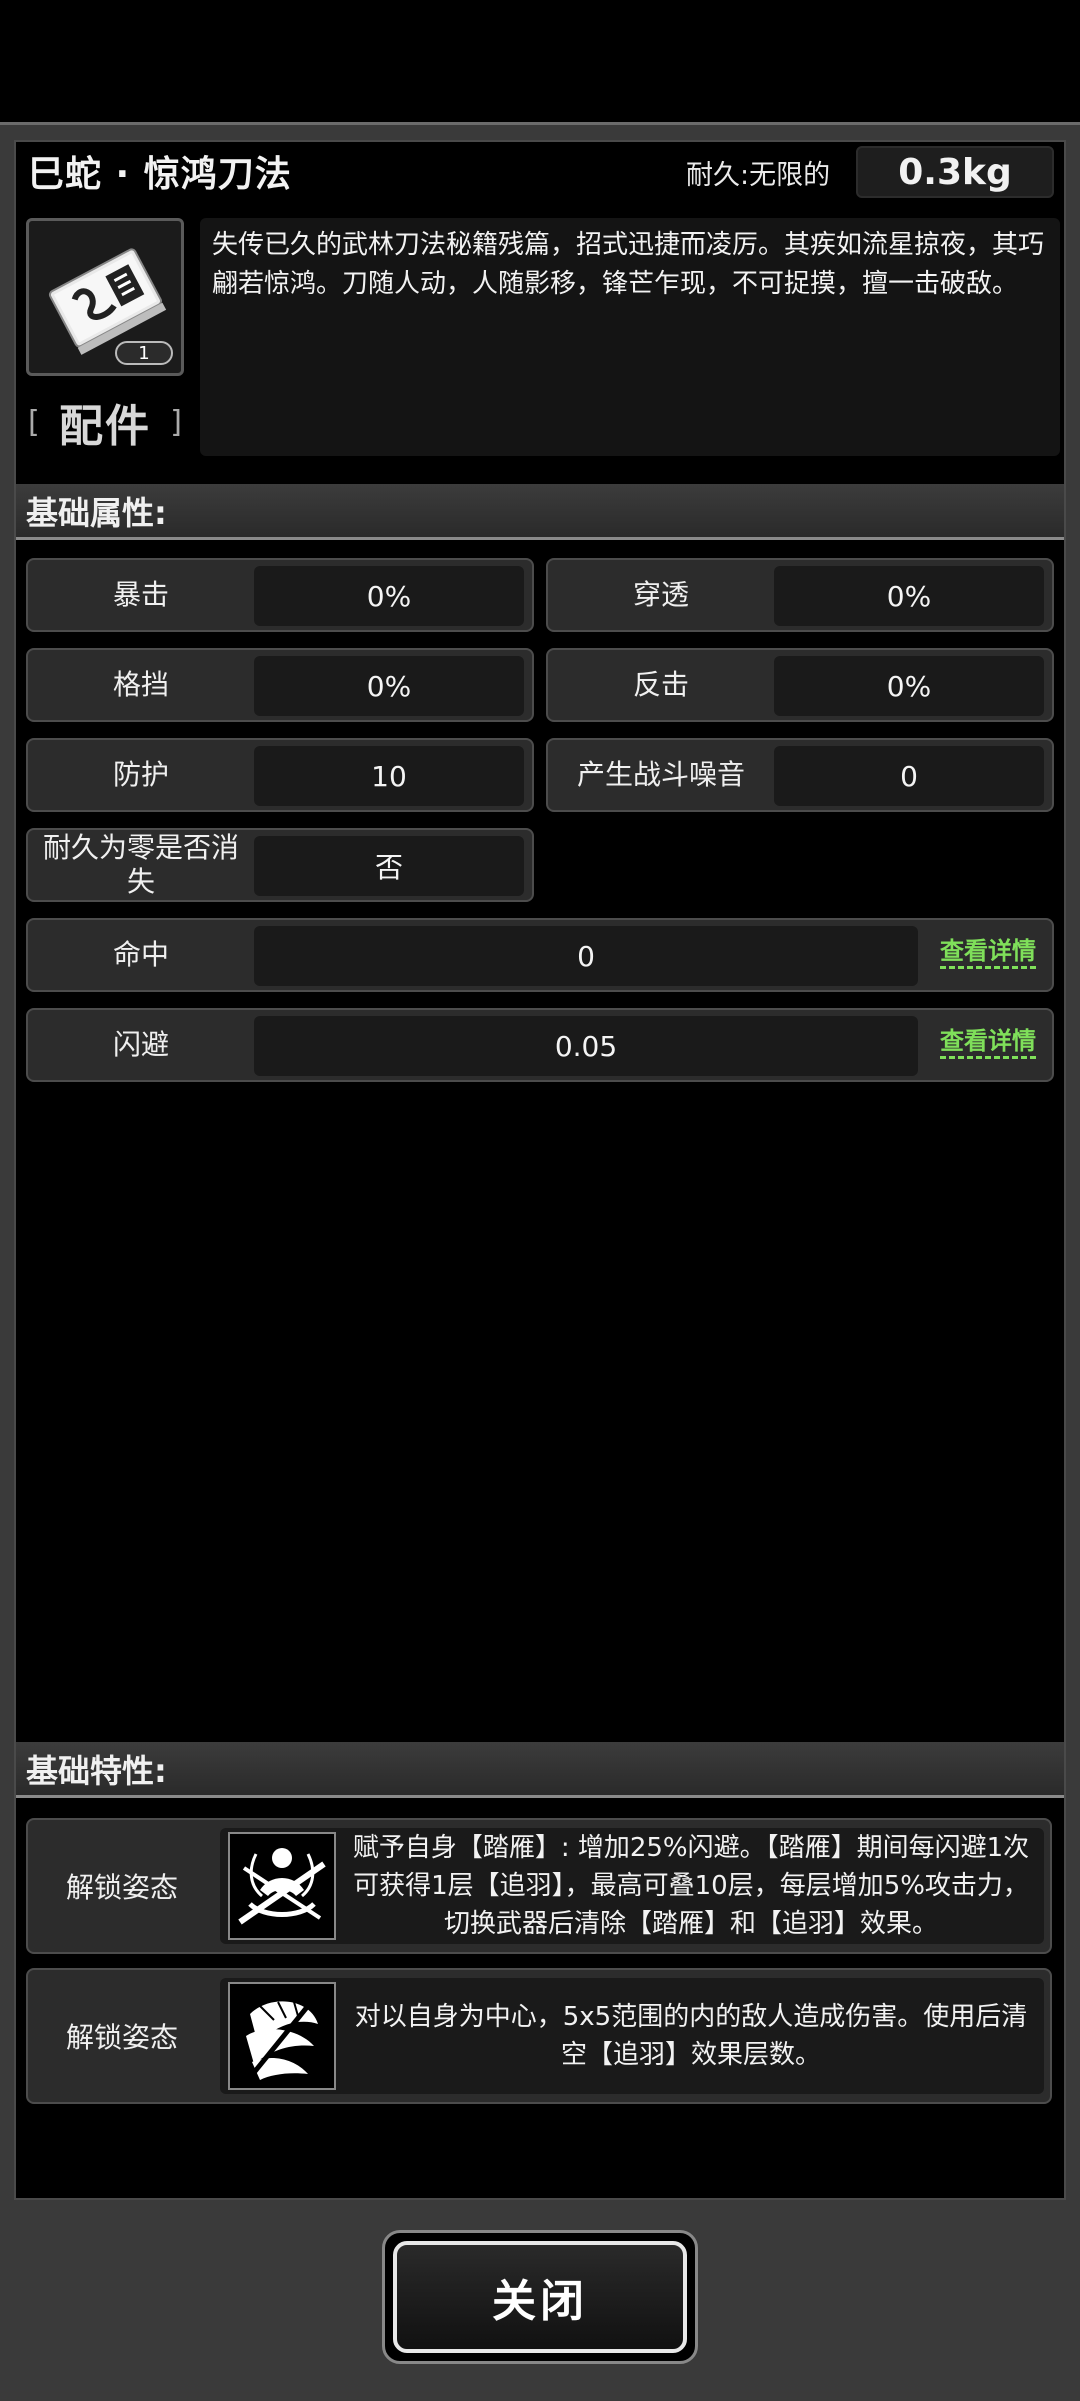  Describe the element at coordinates (140, 774) in the screenshot. I see `stat-label: 防护` at that location.